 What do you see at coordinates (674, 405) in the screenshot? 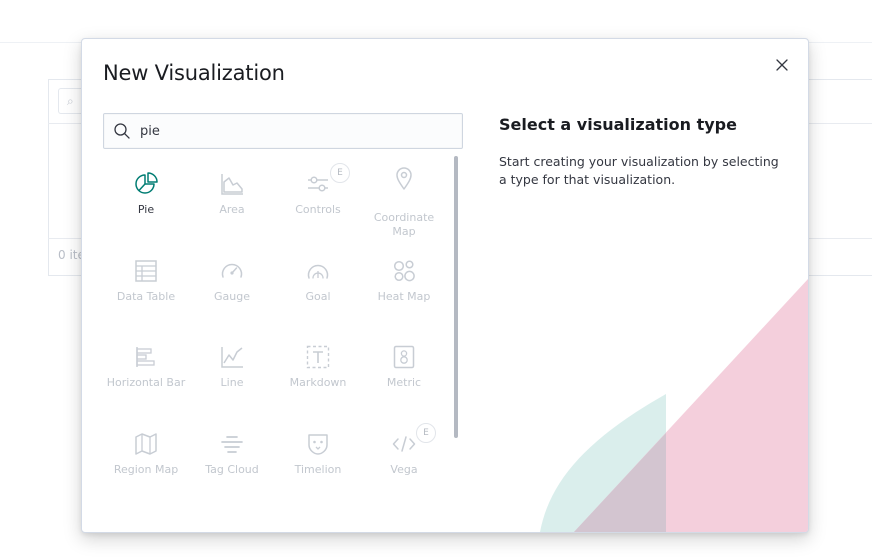
I see `decorative-illustration` at bounding box center [674, 405].